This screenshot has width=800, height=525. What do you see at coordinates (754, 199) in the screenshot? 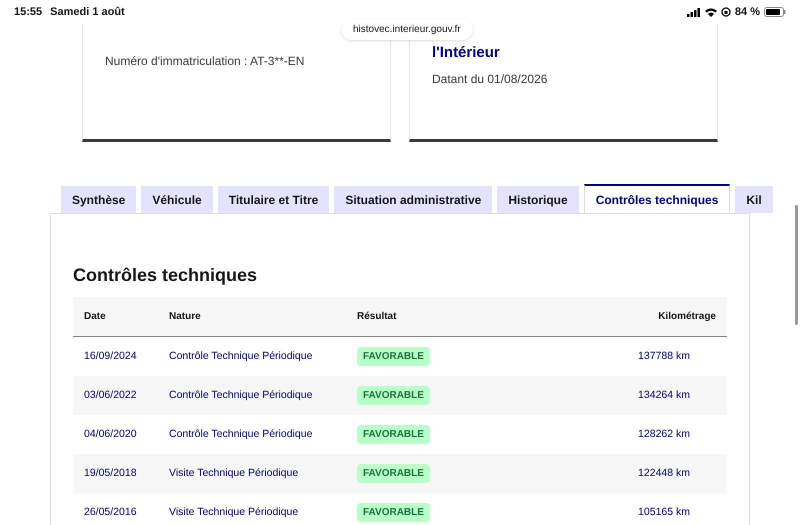
I see `tab: Kil` at bounding box center [754, 199].